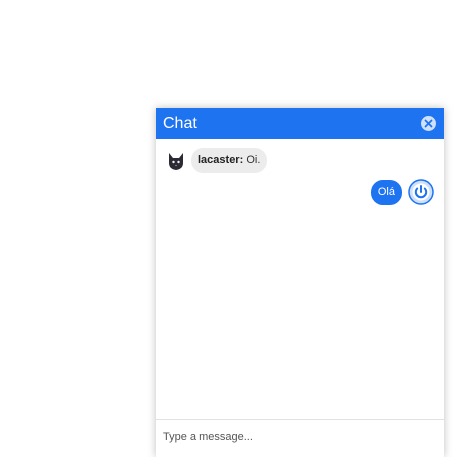  I want to click on power-avatar-icon, so click(421, 192).